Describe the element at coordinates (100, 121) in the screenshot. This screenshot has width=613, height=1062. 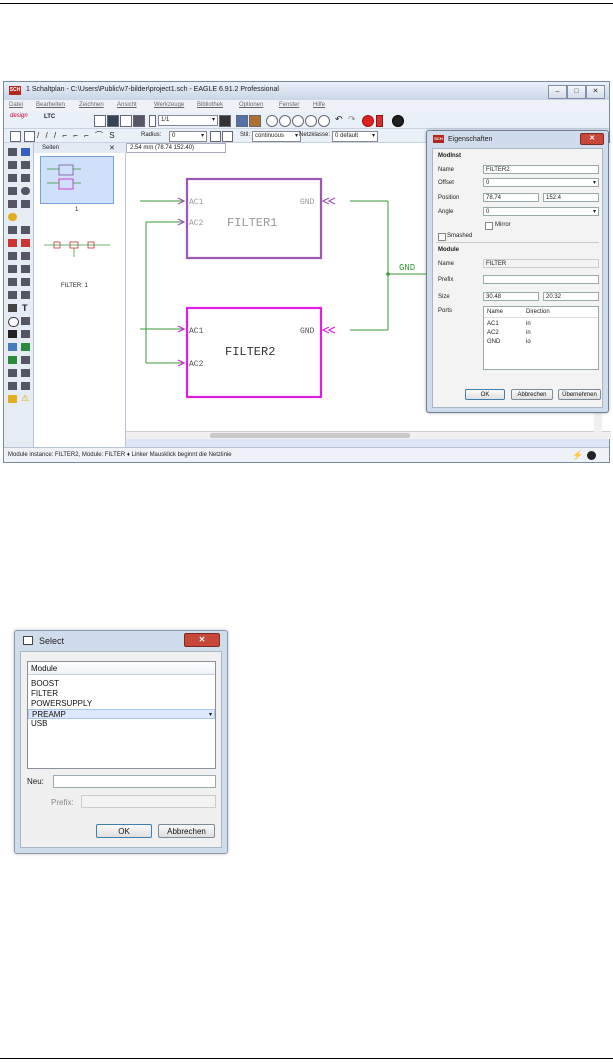
I see `open-icon` at that location.